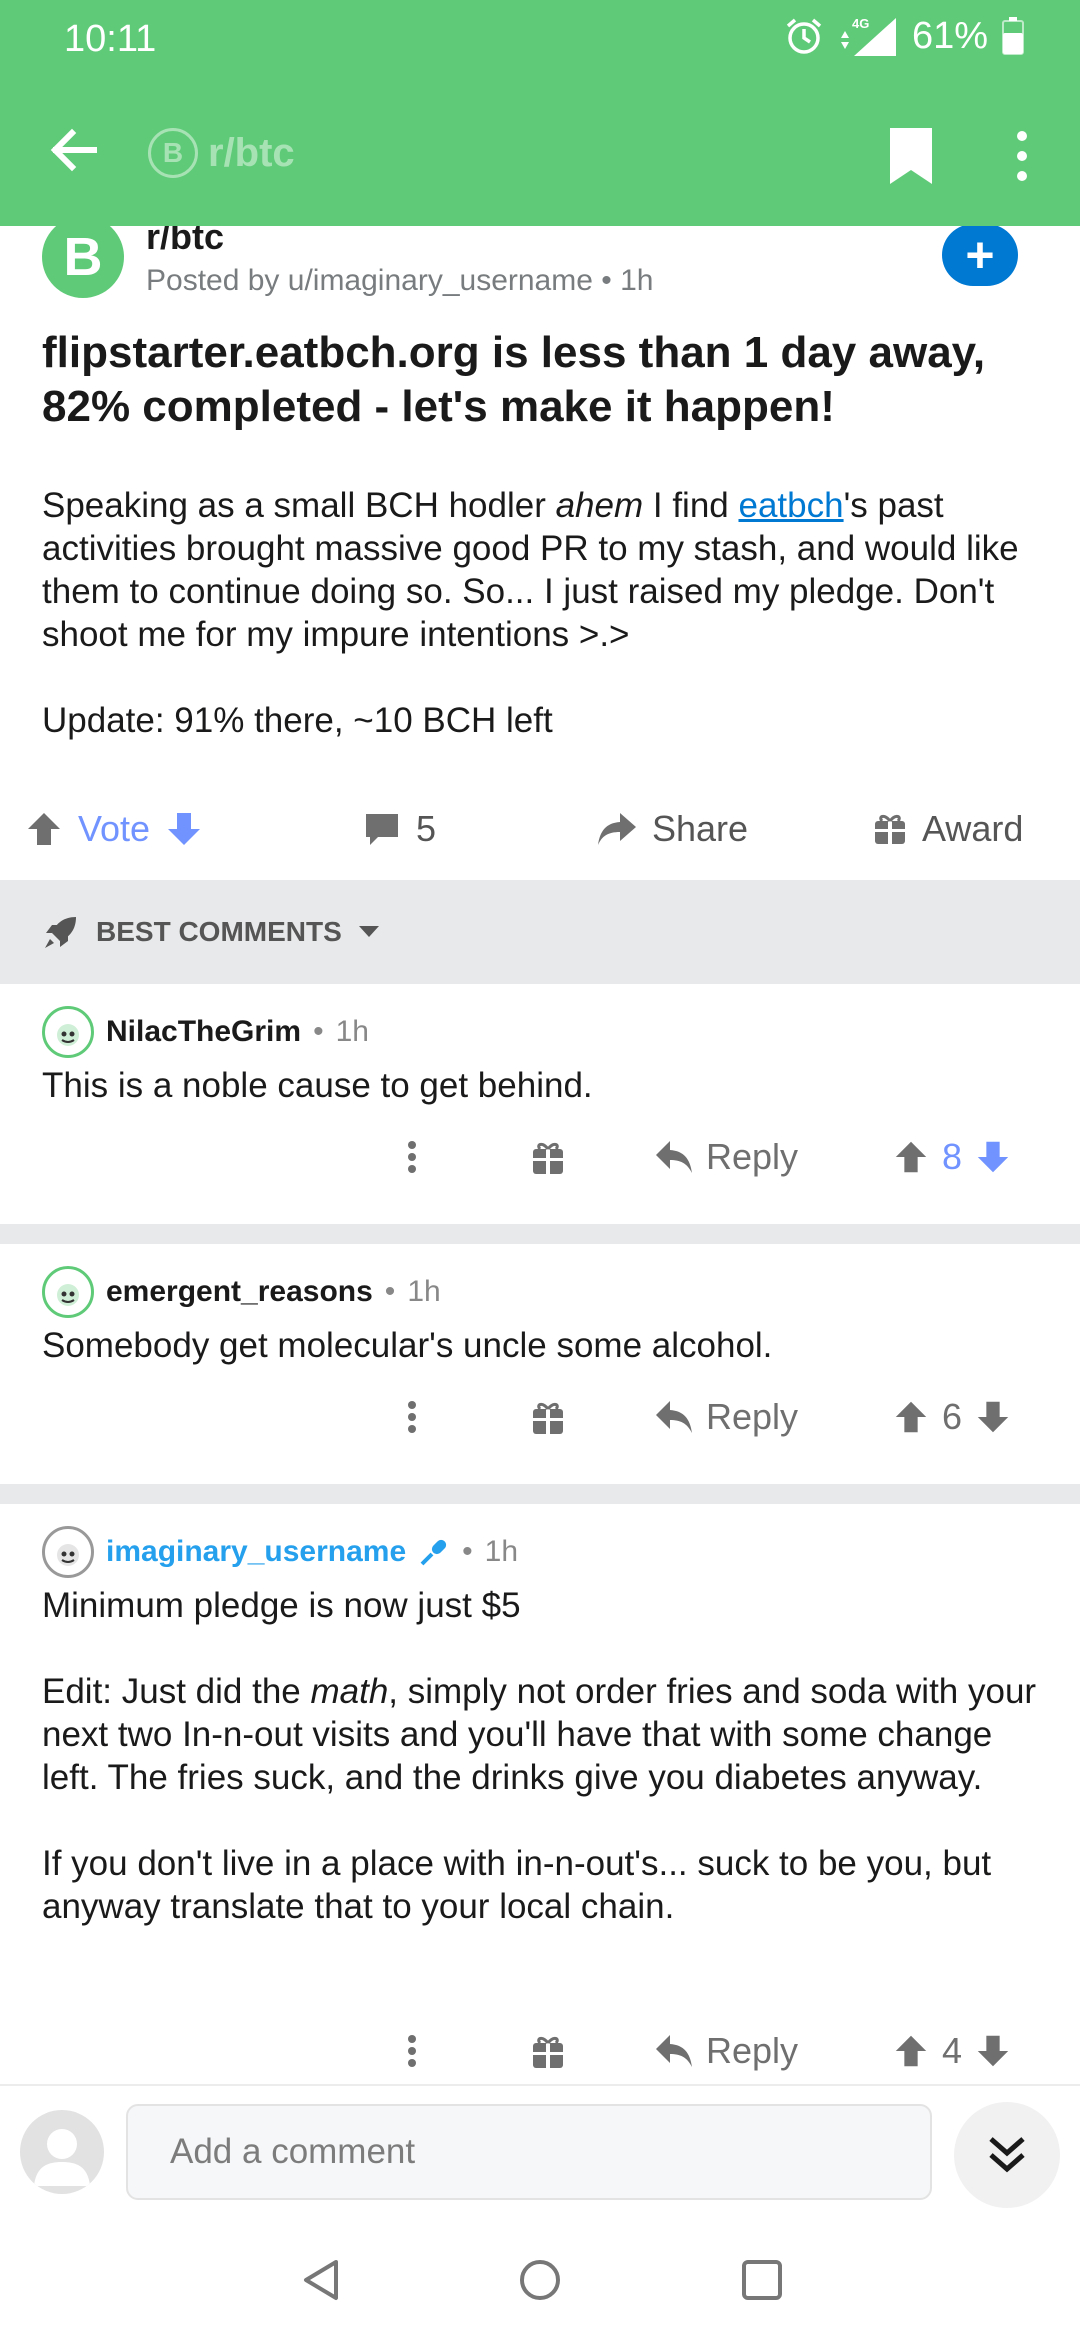 The image size is (1080, 2340). I want to click on post-paragraph: Update: 91% there, ~10 BCH left, so click(297, 720).